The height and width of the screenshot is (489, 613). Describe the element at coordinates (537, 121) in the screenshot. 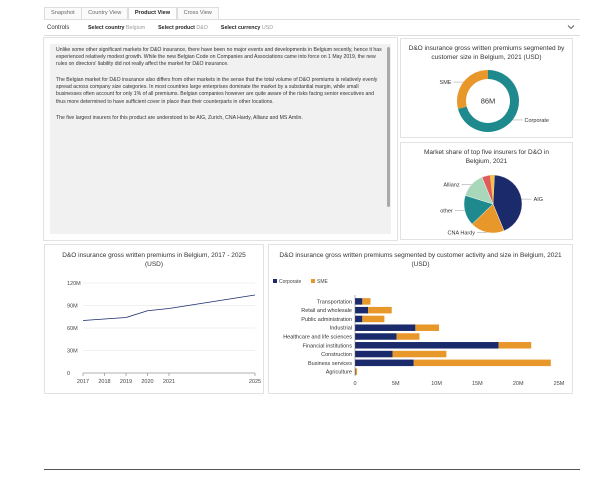

I see `donut-label: Corporate` at that location.